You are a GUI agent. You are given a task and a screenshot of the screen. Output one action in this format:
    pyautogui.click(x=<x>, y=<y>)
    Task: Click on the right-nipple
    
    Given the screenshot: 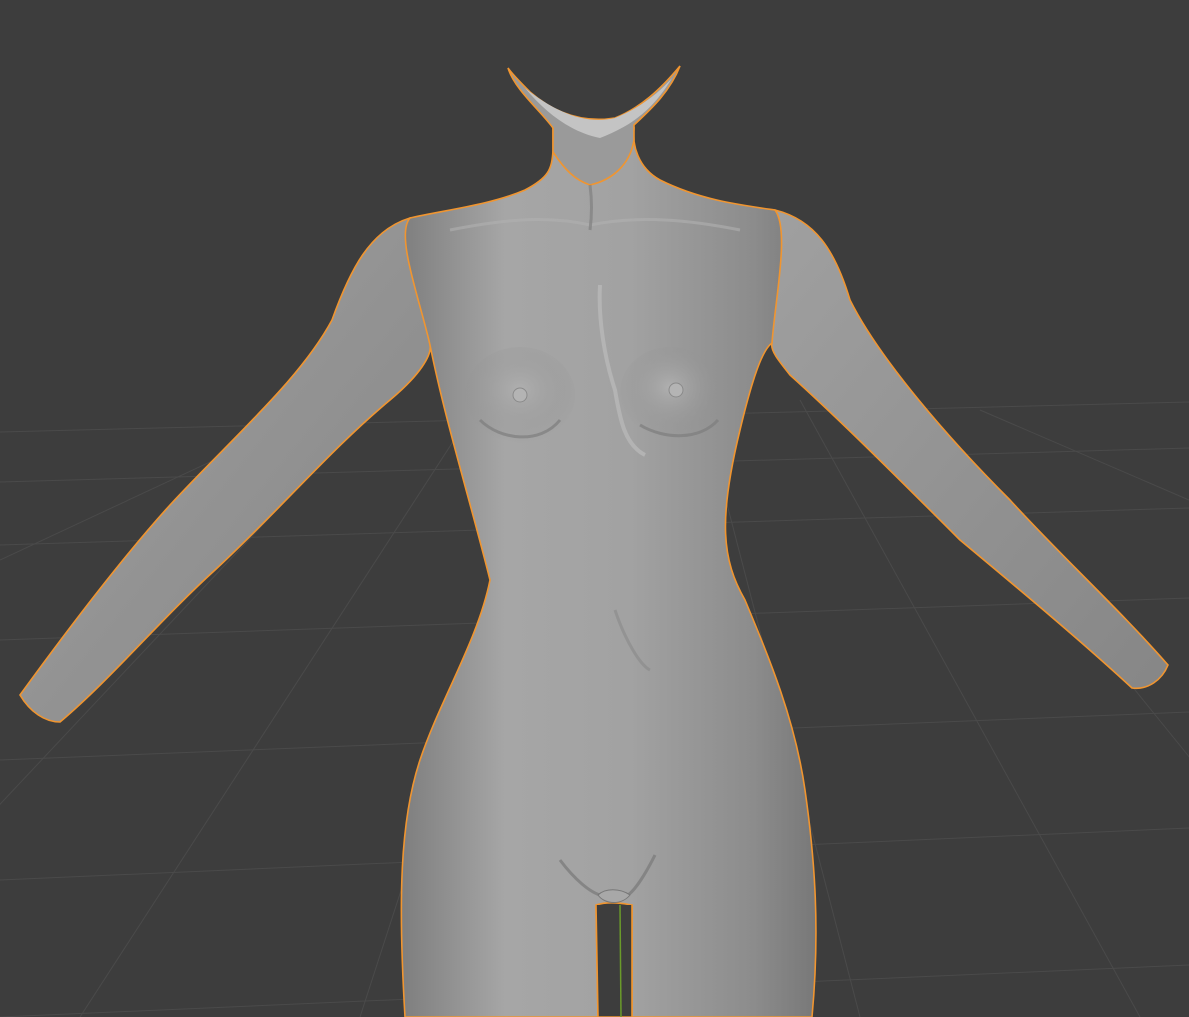 What is the action you would take?
    pyautogui.click(x=676, y=390)
    